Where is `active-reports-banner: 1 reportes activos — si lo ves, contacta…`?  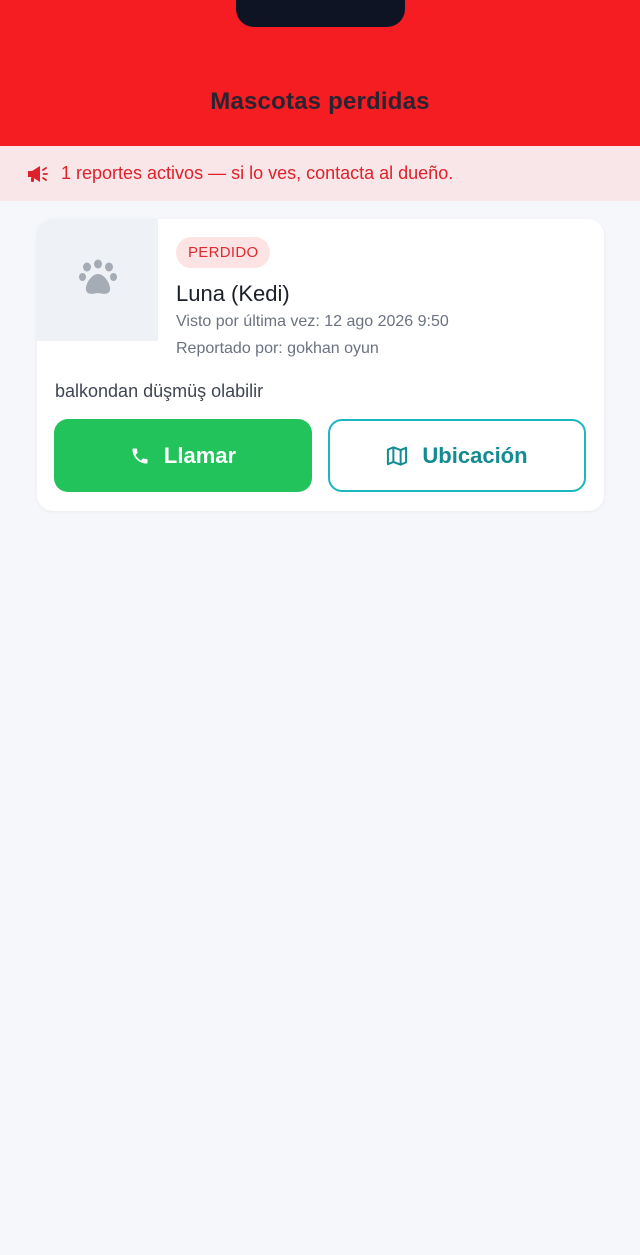
active-reports-banner: 1 reportes activos — si lo ves, contacta… is located at coordinates (320, 173).